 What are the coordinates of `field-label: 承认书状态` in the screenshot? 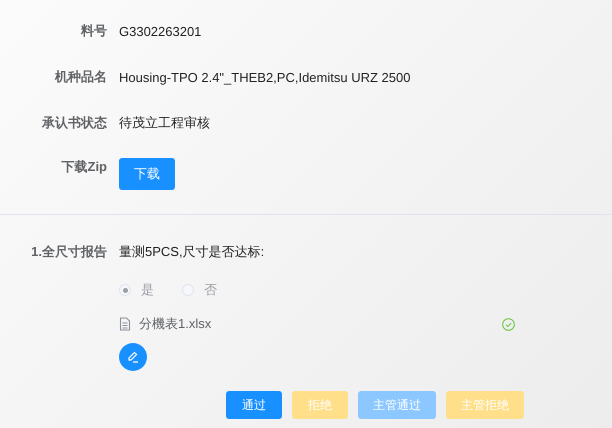 It's located at (74, 123).